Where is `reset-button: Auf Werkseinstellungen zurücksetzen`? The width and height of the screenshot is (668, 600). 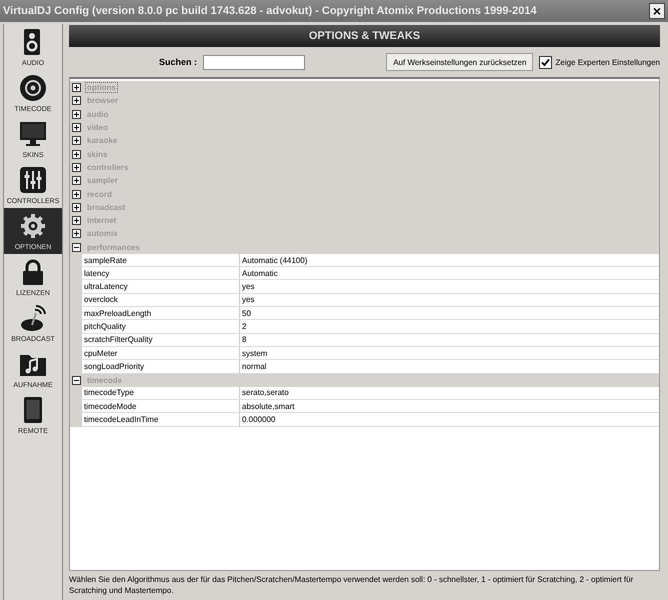
reset-button: Auf Werkseinstellungen zurücksetzen is located at coordinates (460, 62).